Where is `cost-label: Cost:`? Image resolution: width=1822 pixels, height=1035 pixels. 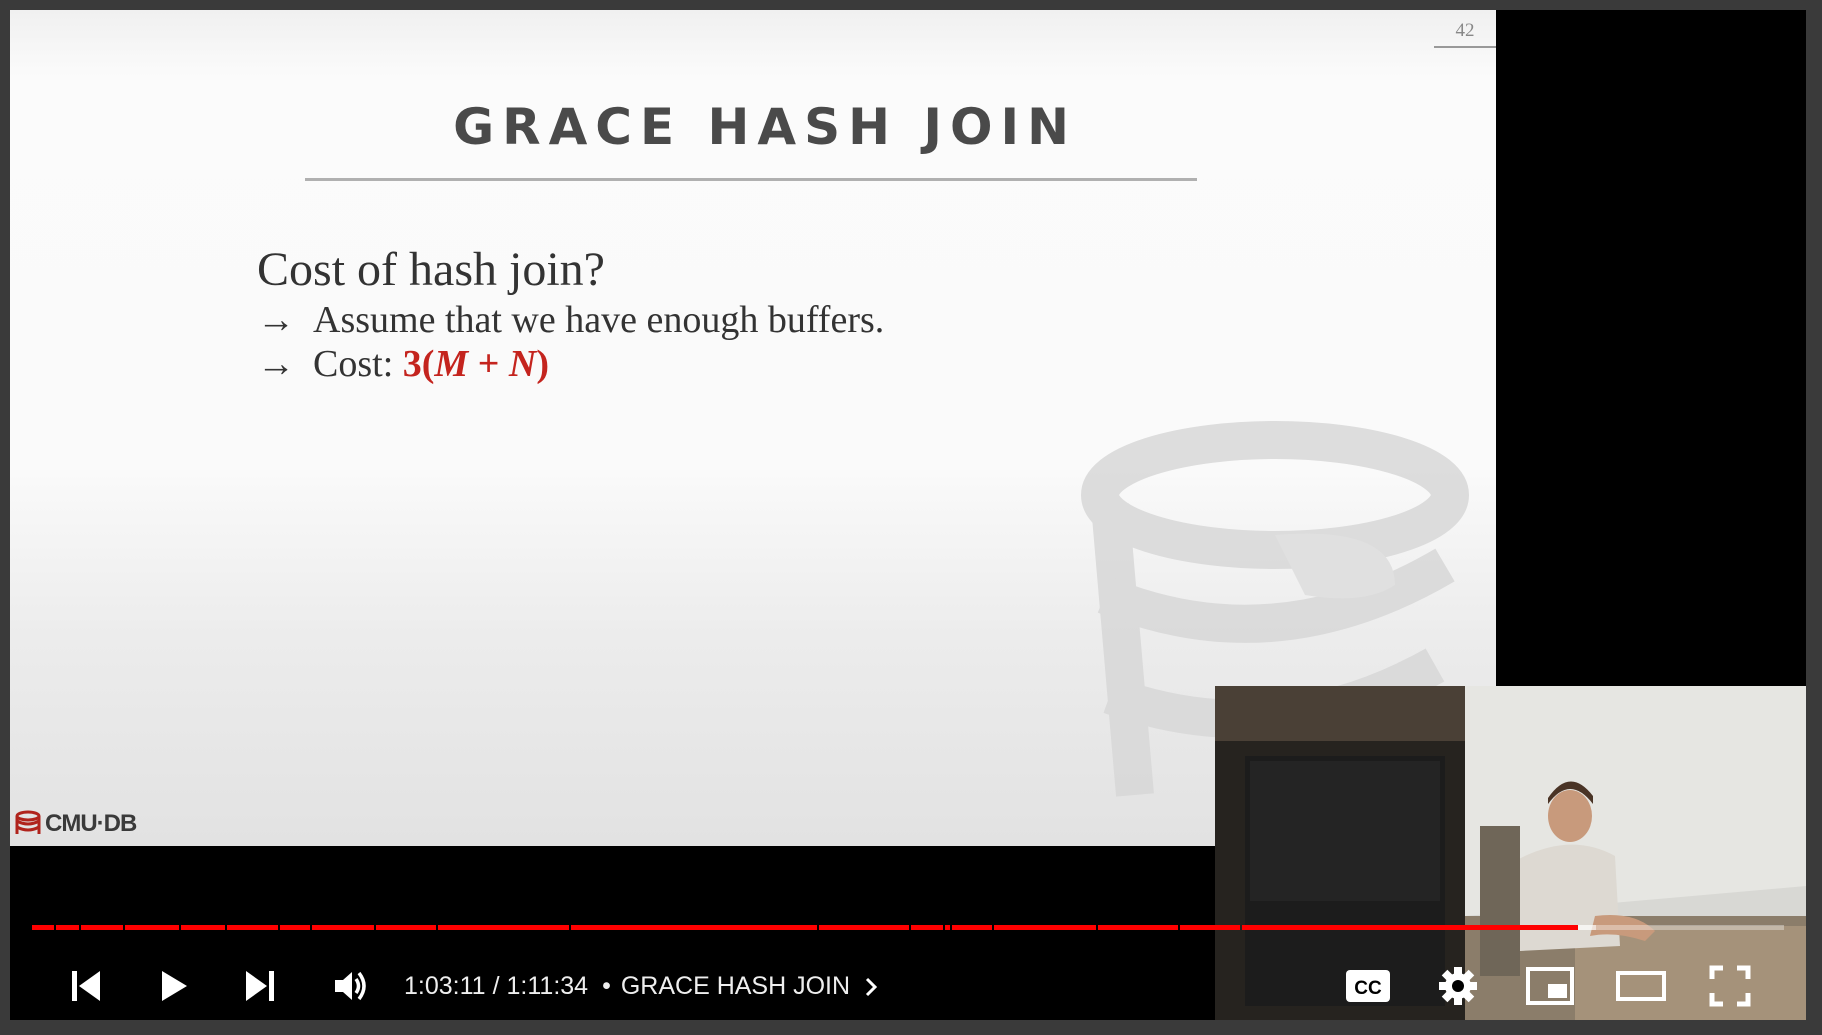 cost-label: Cost: is located at coordinates (353, 364).